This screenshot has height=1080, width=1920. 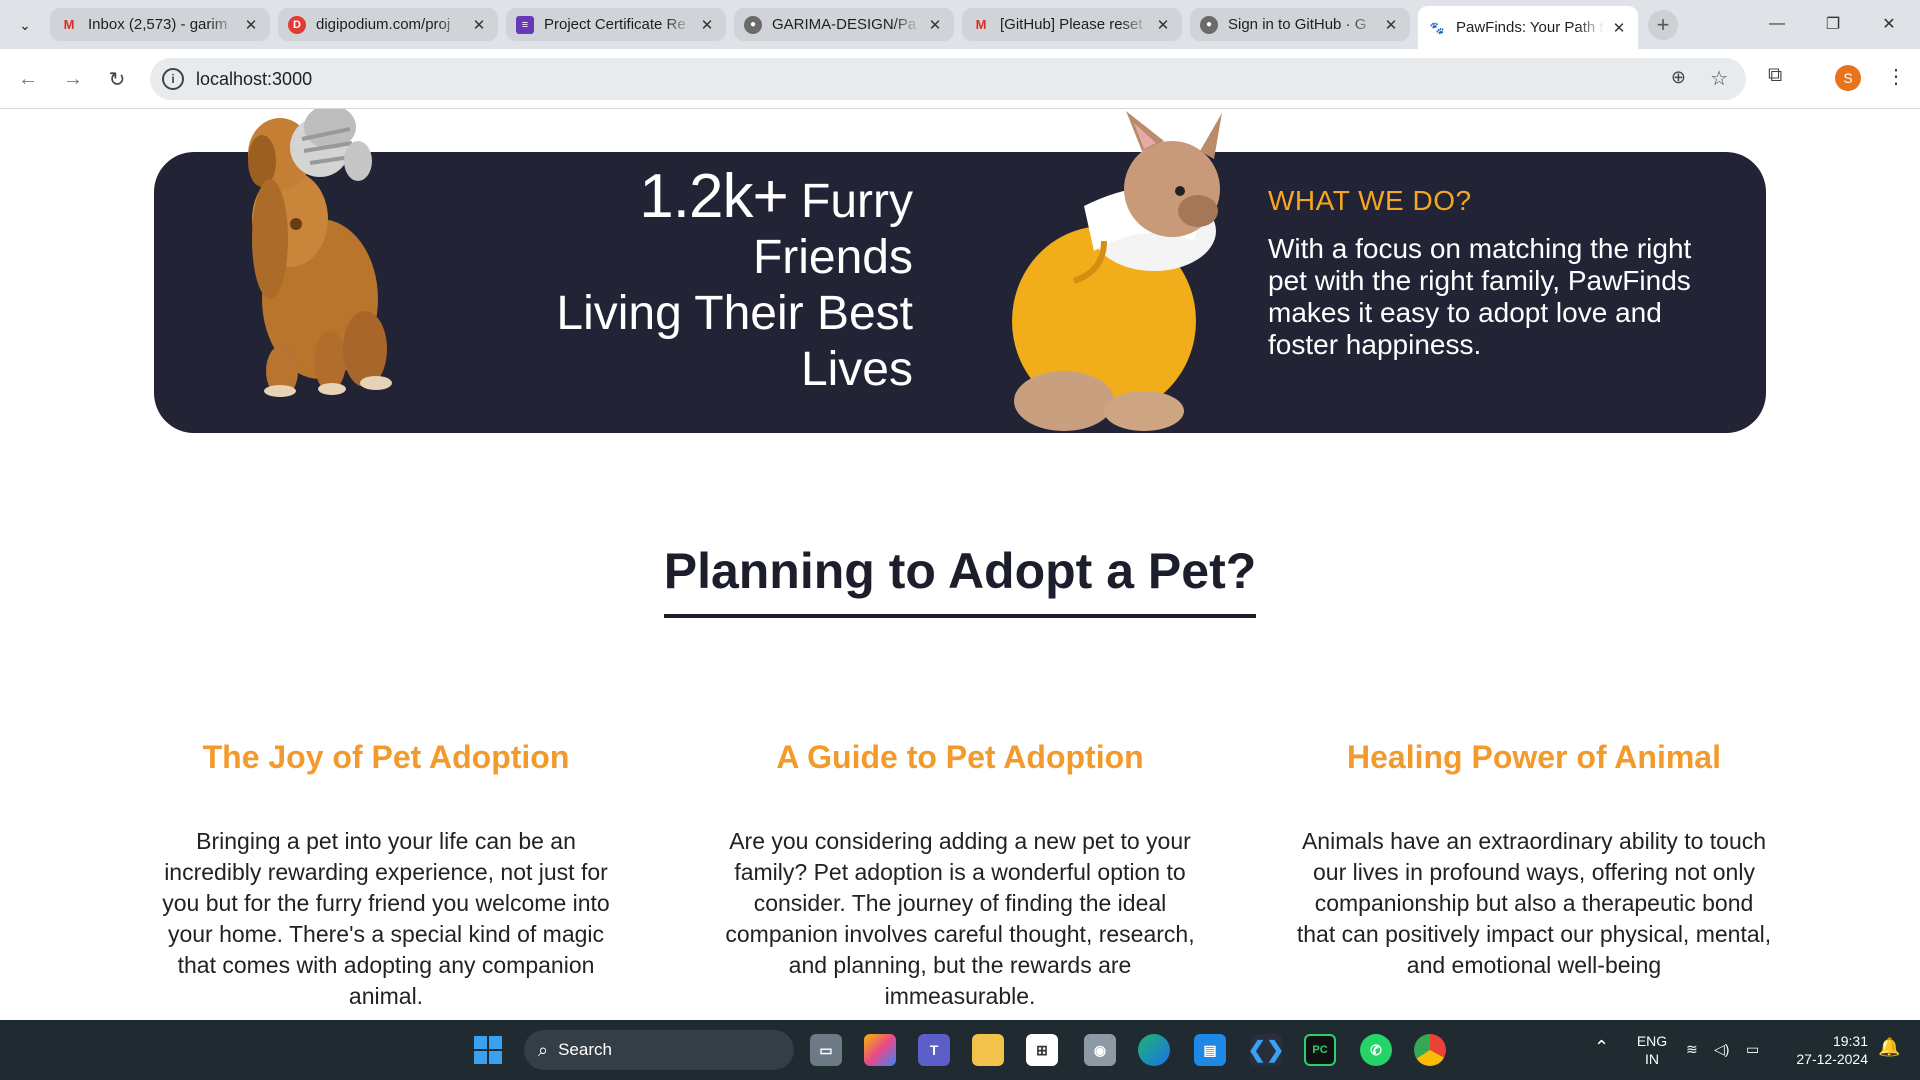 I want to click on volume-icon: ◁), so click(x=1721, y=1049).